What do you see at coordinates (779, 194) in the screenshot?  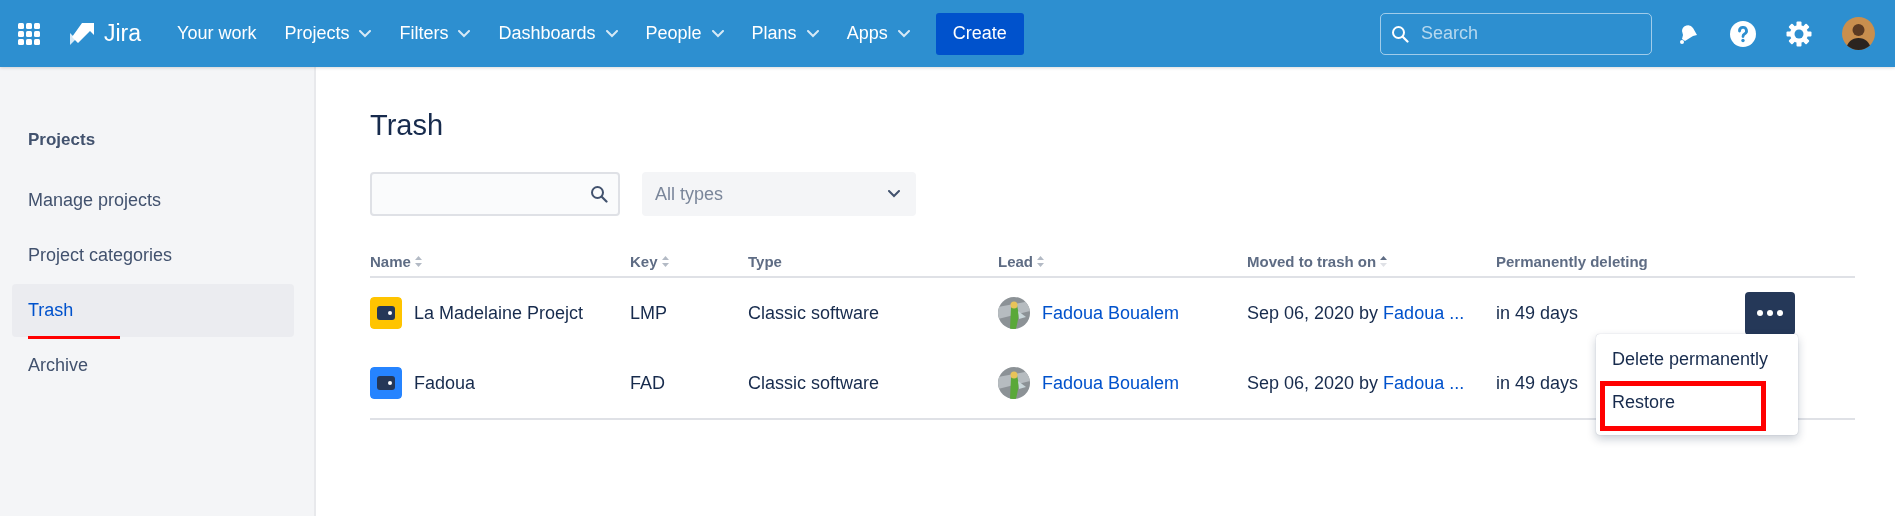 I see `type-dropdown: All types` at bounding box center [779, 194].